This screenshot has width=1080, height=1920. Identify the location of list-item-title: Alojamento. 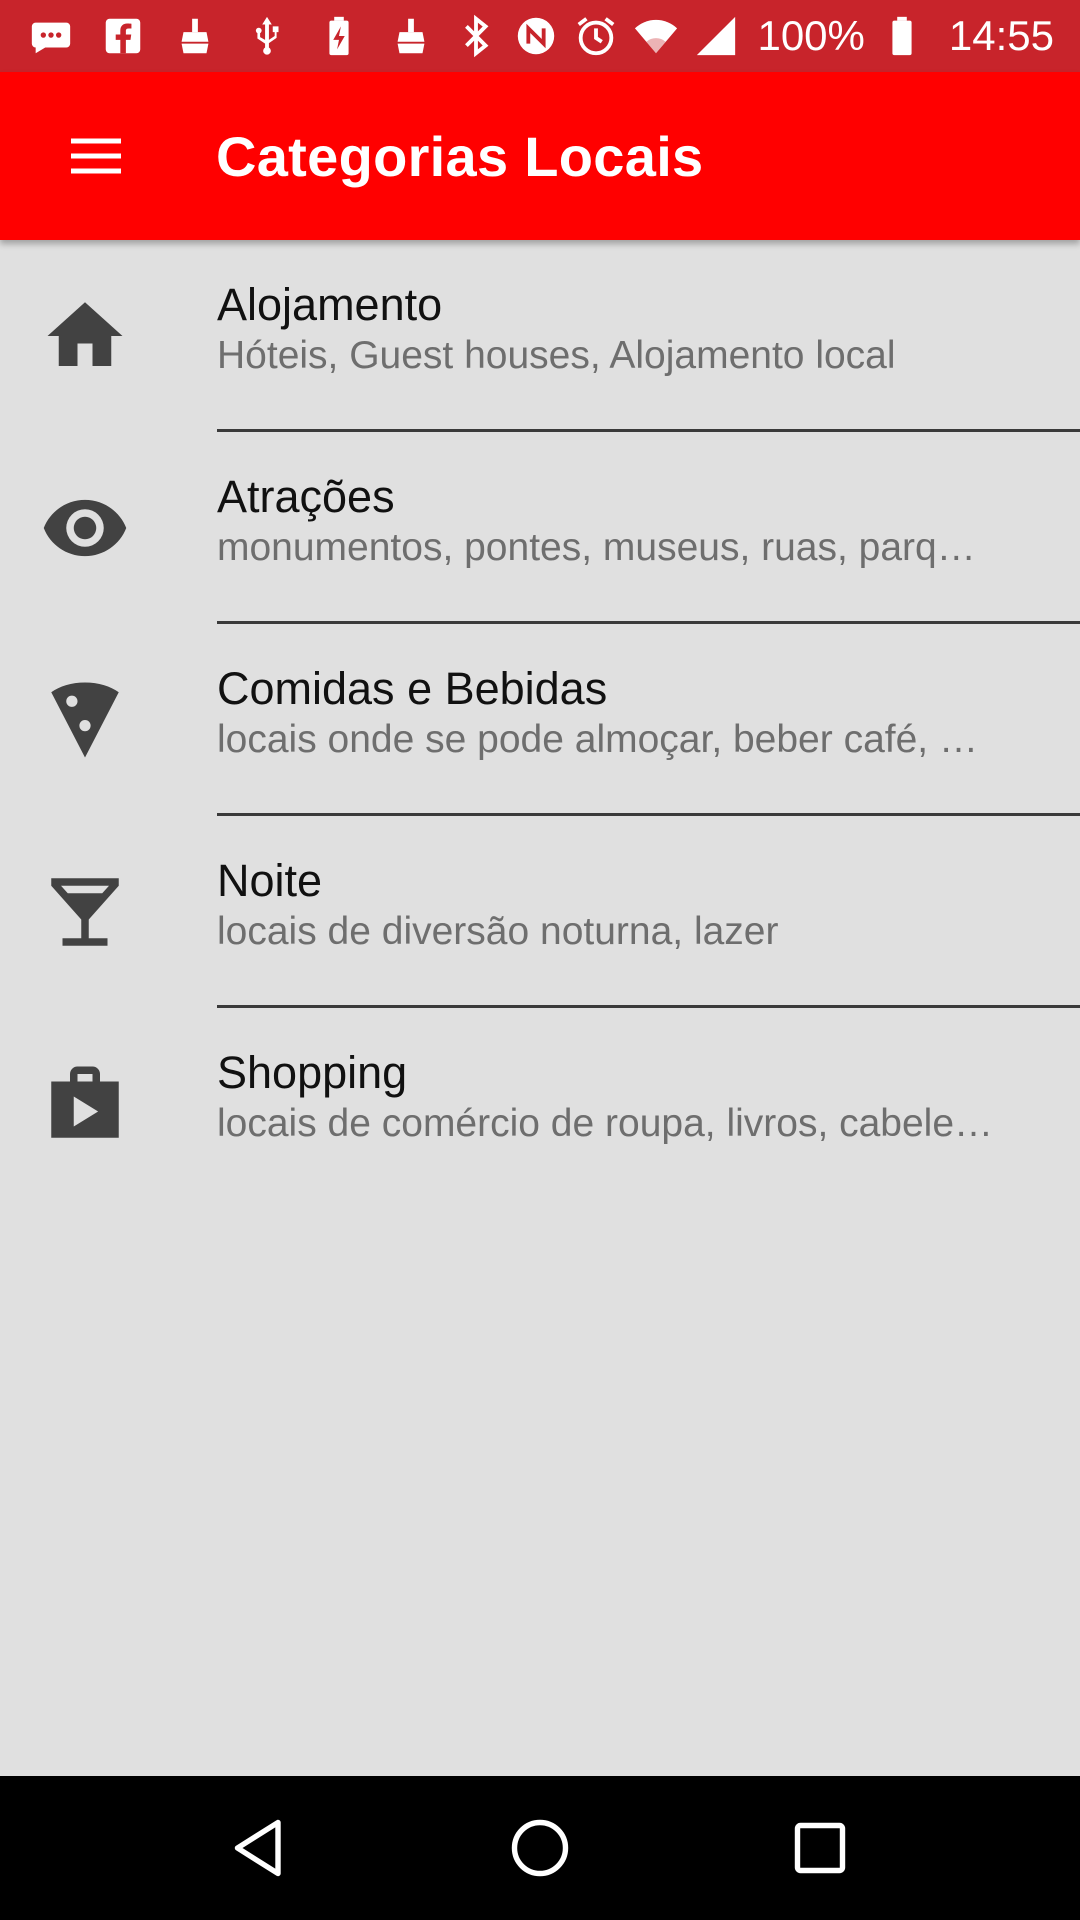
(330, 304).